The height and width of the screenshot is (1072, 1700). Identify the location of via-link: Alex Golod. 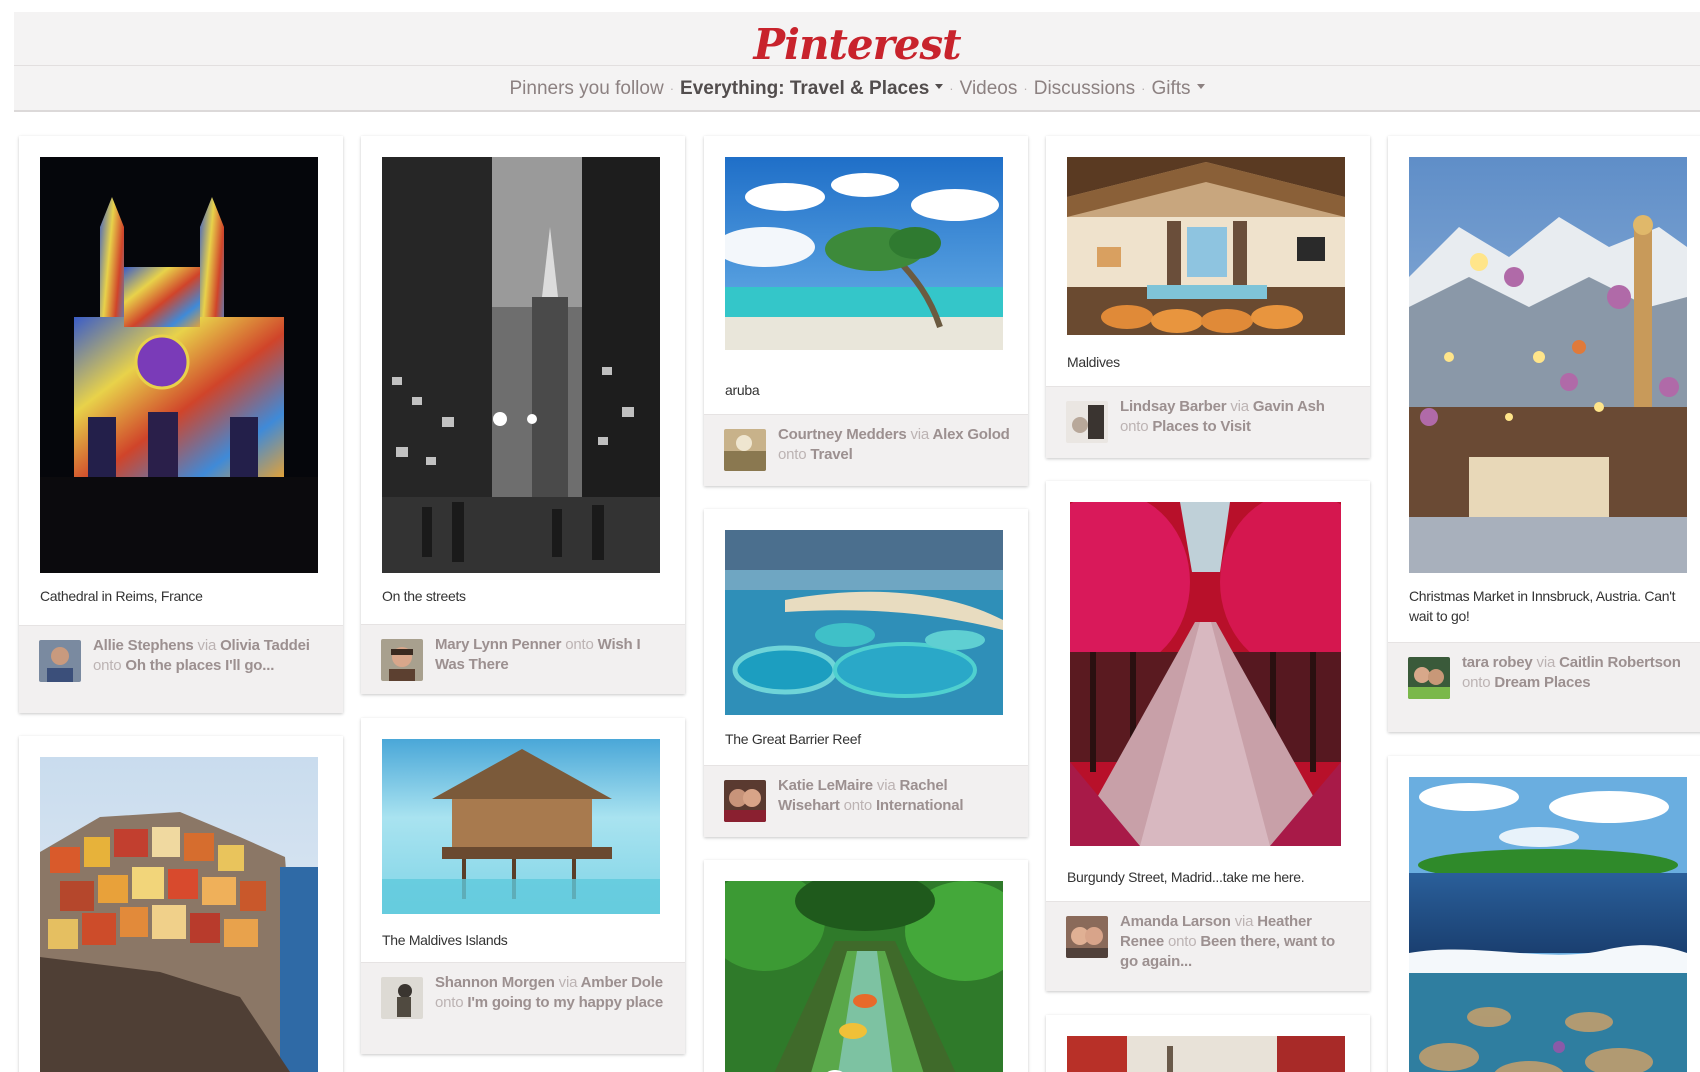
(970, 434).